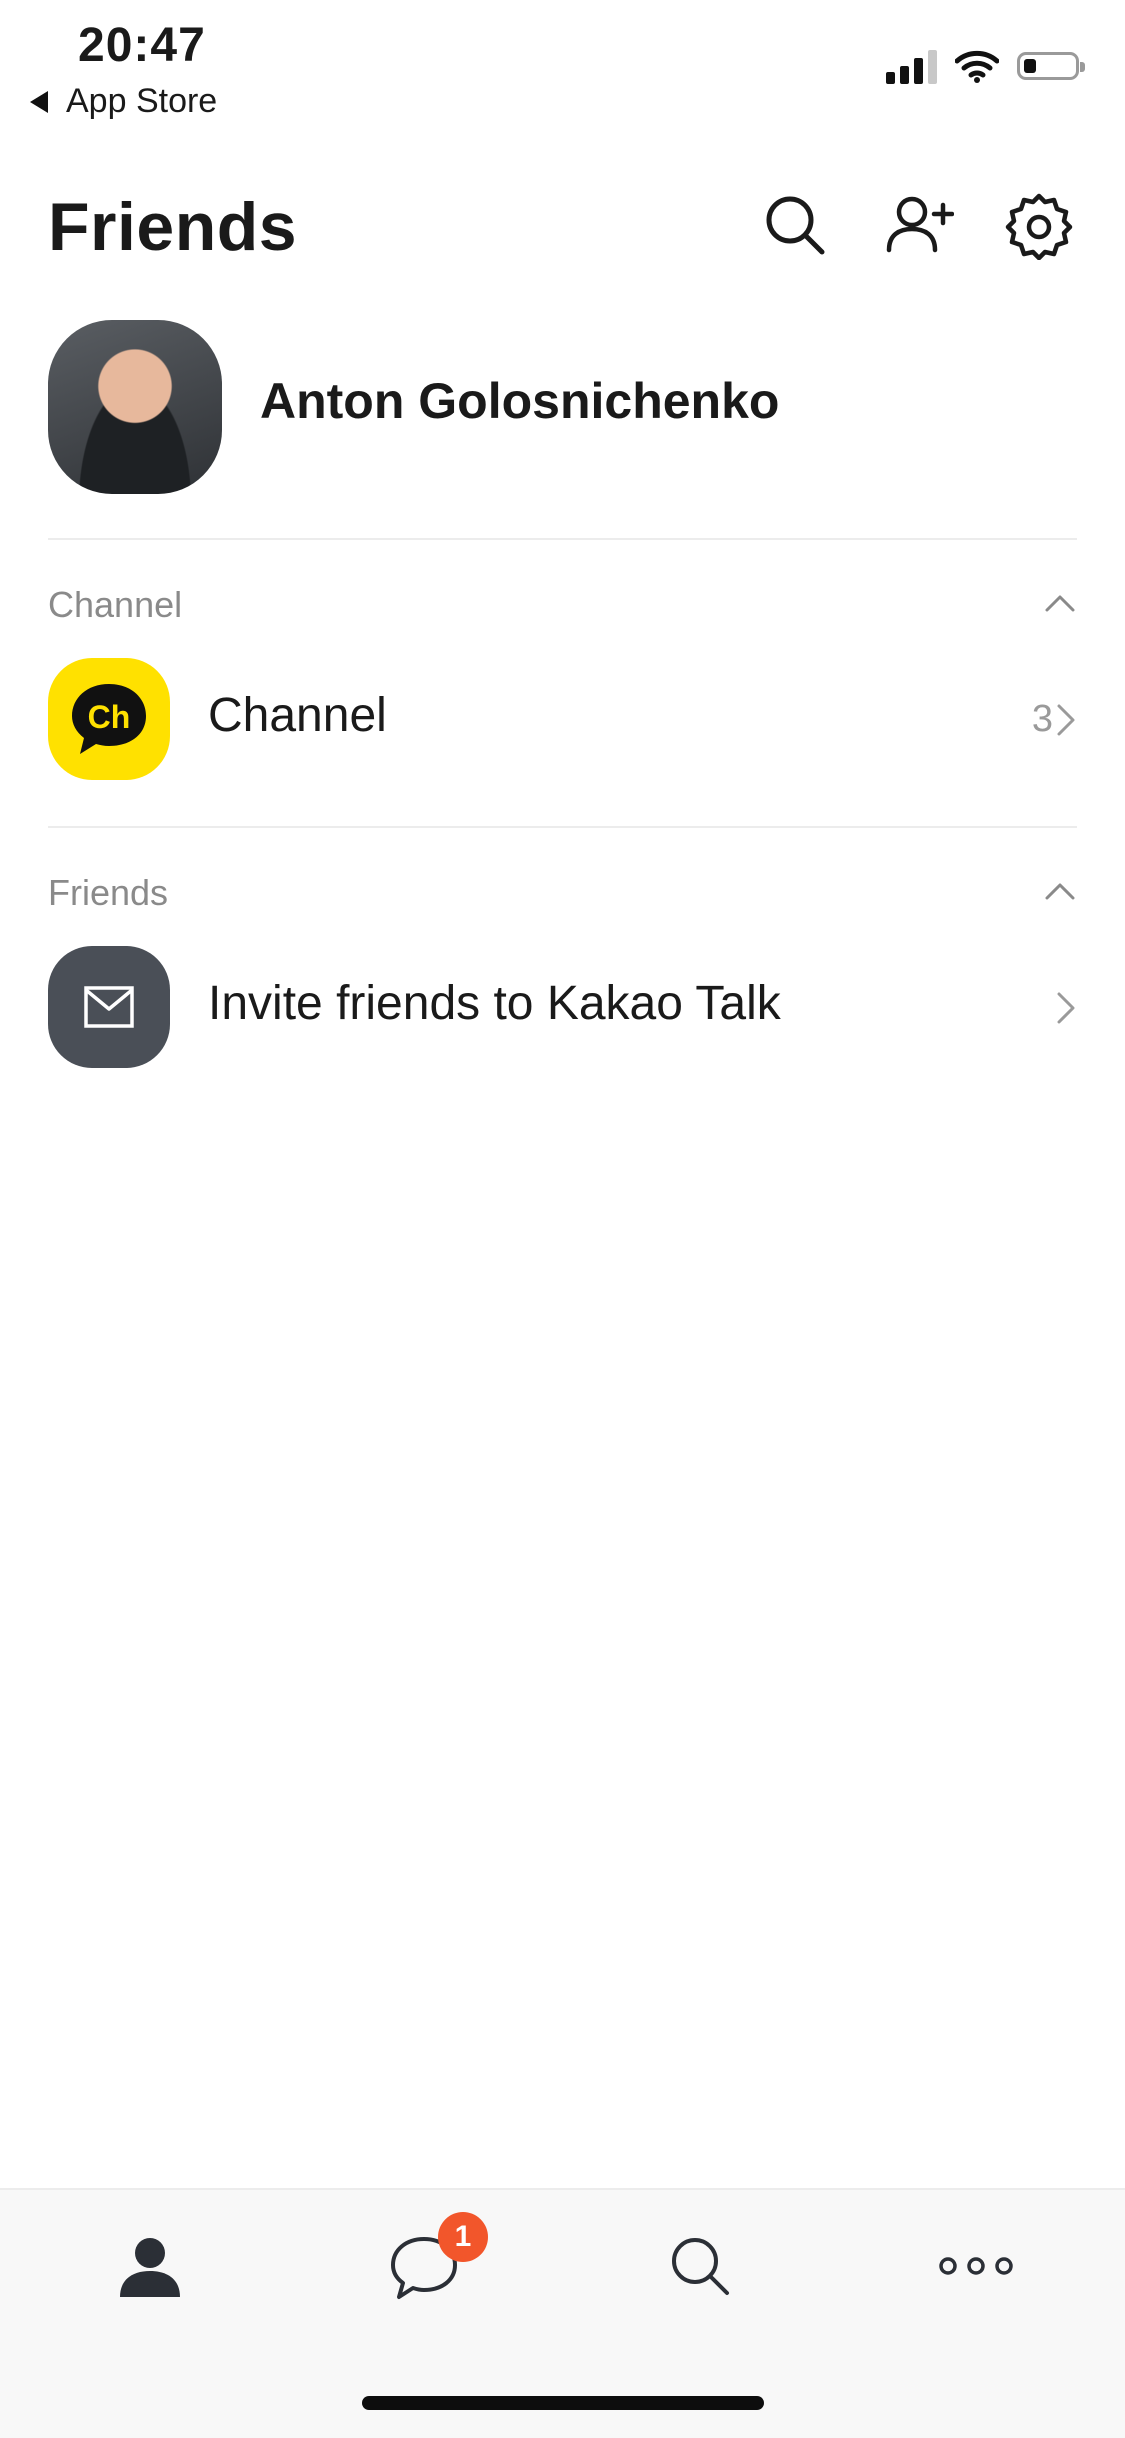  I want to click on invite-friends-label: Invite friends to Kakao Talk, so click(494, 1003).